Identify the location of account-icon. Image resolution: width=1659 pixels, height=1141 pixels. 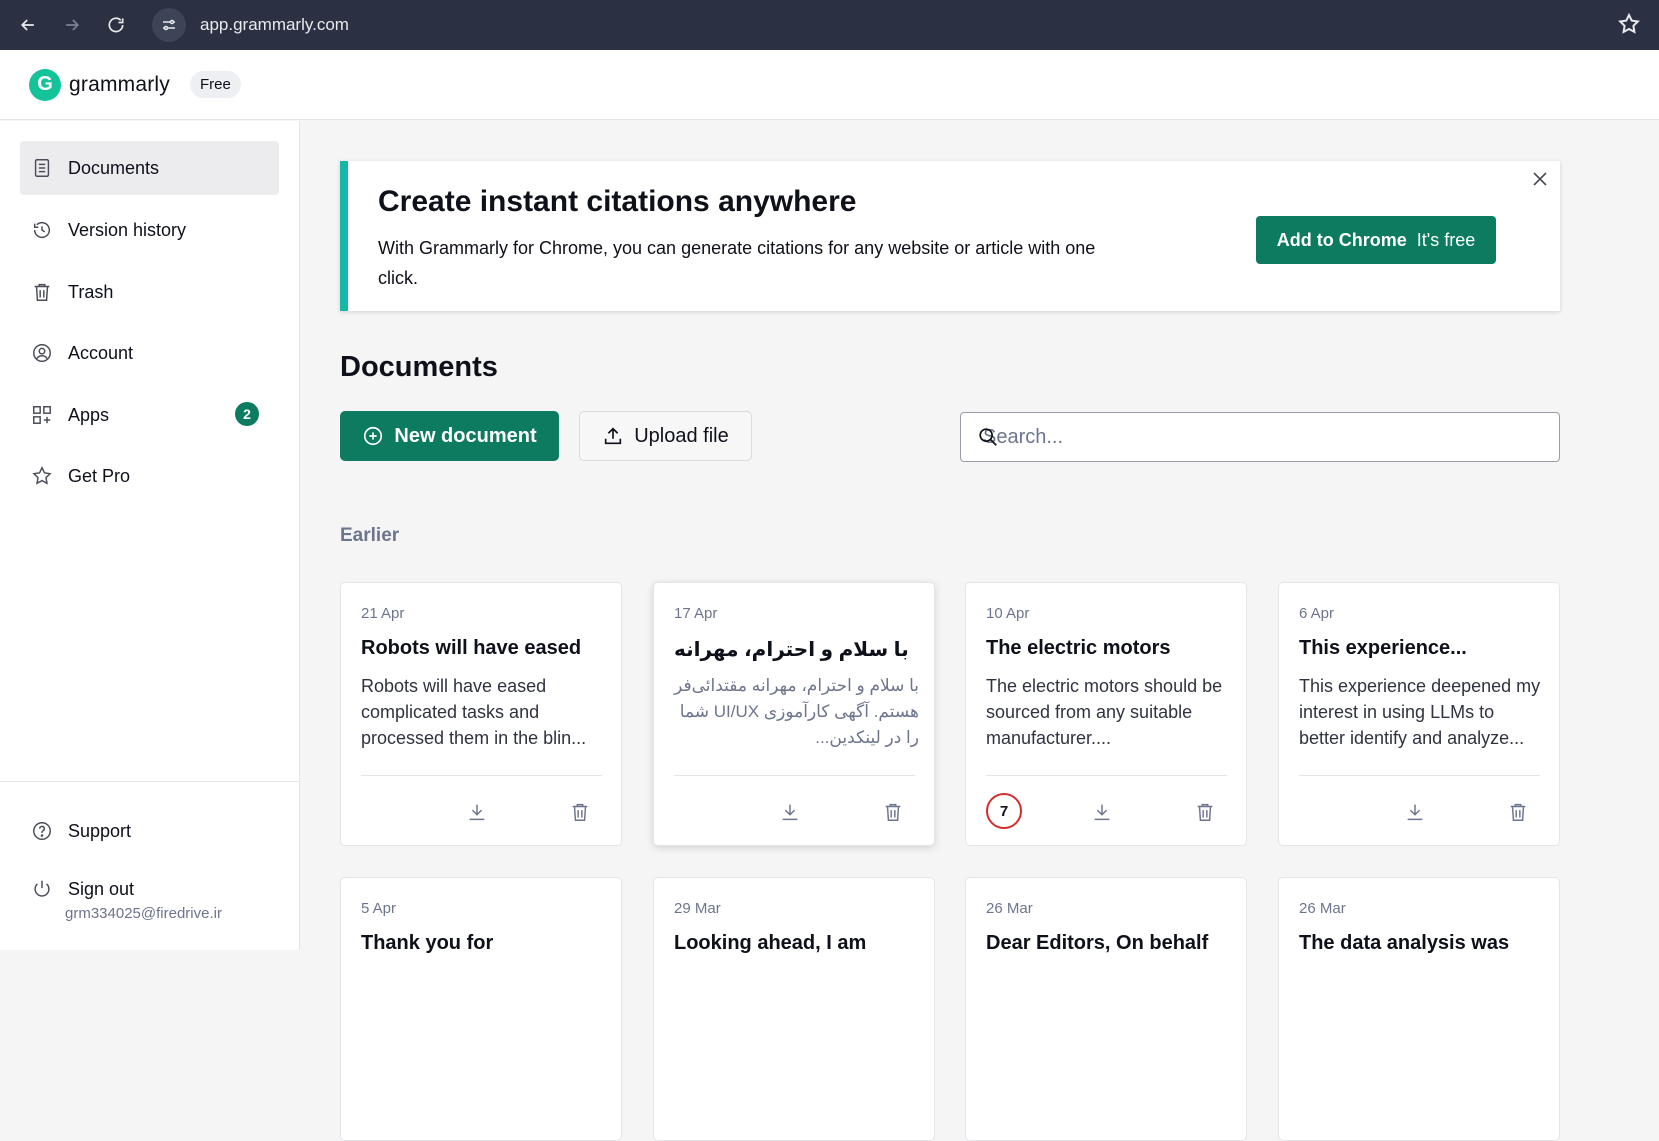
(42, 353).